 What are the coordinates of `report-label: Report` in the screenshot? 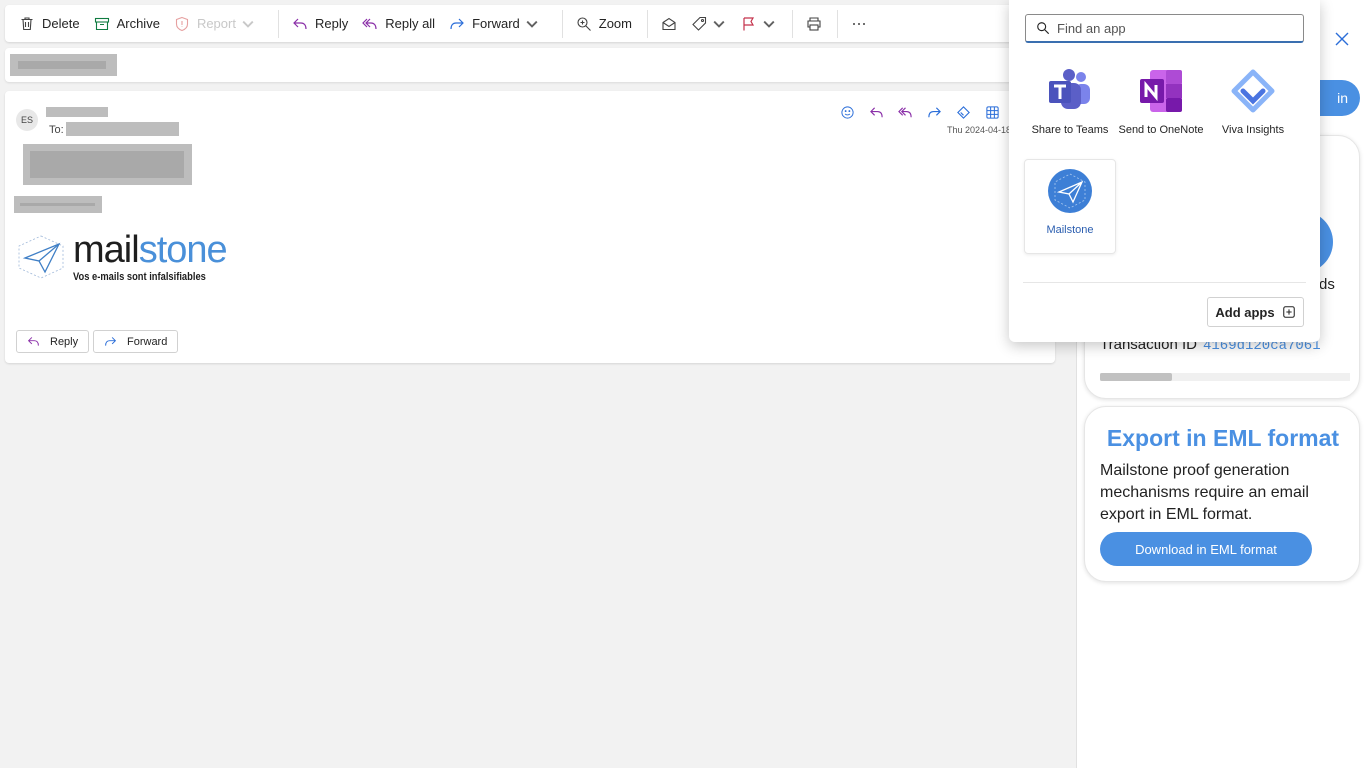 It's located at (216, 23).